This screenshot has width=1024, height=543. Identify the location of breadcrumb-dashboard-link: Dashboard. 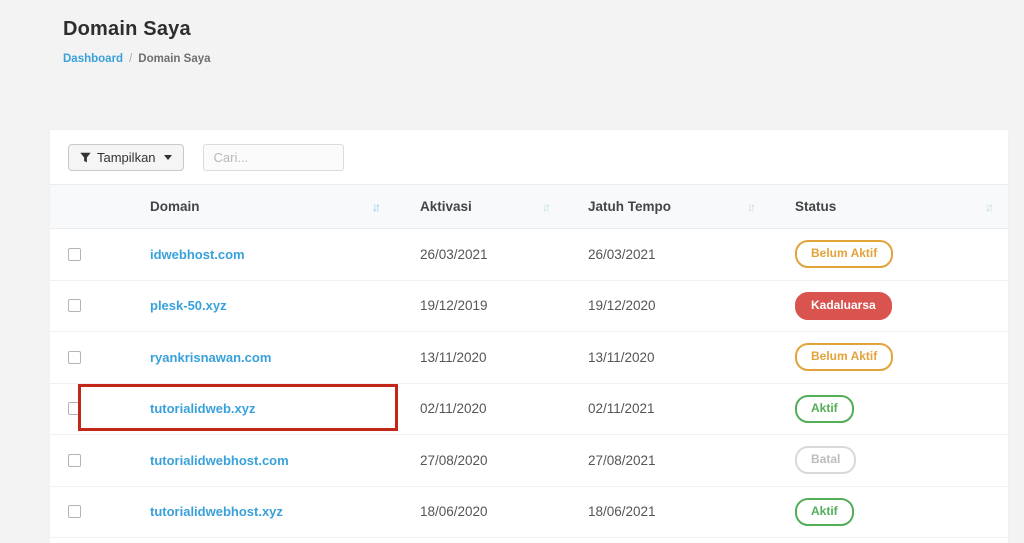
(93, 59).